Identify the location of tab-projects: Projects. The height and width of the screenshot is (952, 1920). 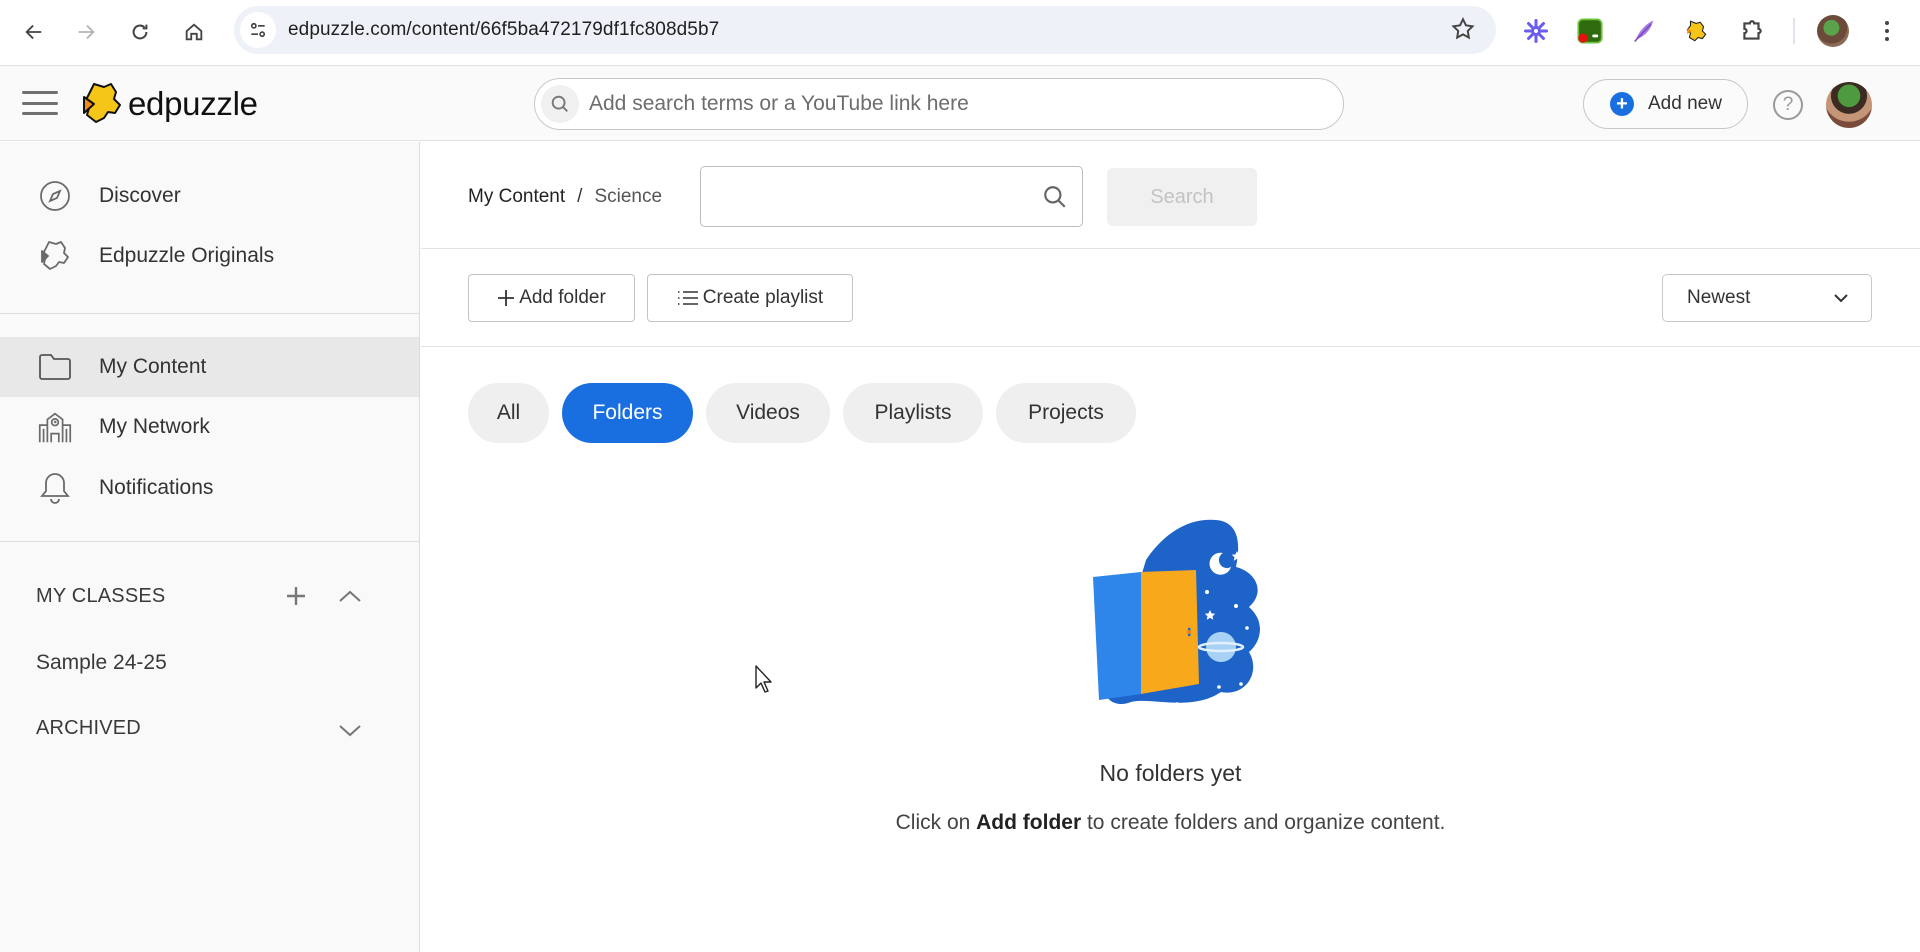
(1066, 413).